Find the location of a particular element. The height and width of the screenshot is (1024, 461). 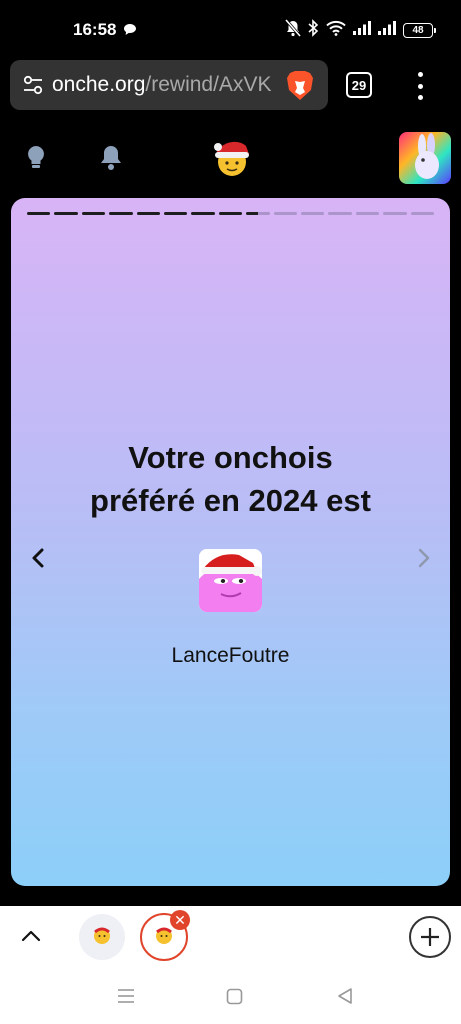

rabbit-avatar is located at coordinates (425, 158).